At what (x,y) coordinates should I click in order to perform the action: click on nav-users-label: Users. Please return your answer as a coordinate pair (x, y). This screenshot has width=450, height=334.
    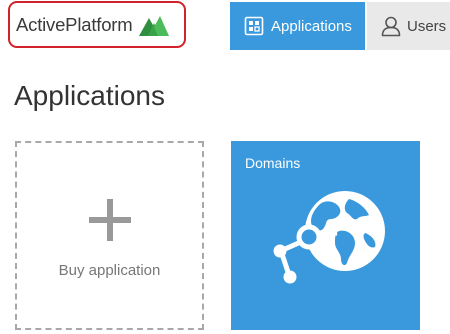
    Looking at the image, I should click on (427, 26).